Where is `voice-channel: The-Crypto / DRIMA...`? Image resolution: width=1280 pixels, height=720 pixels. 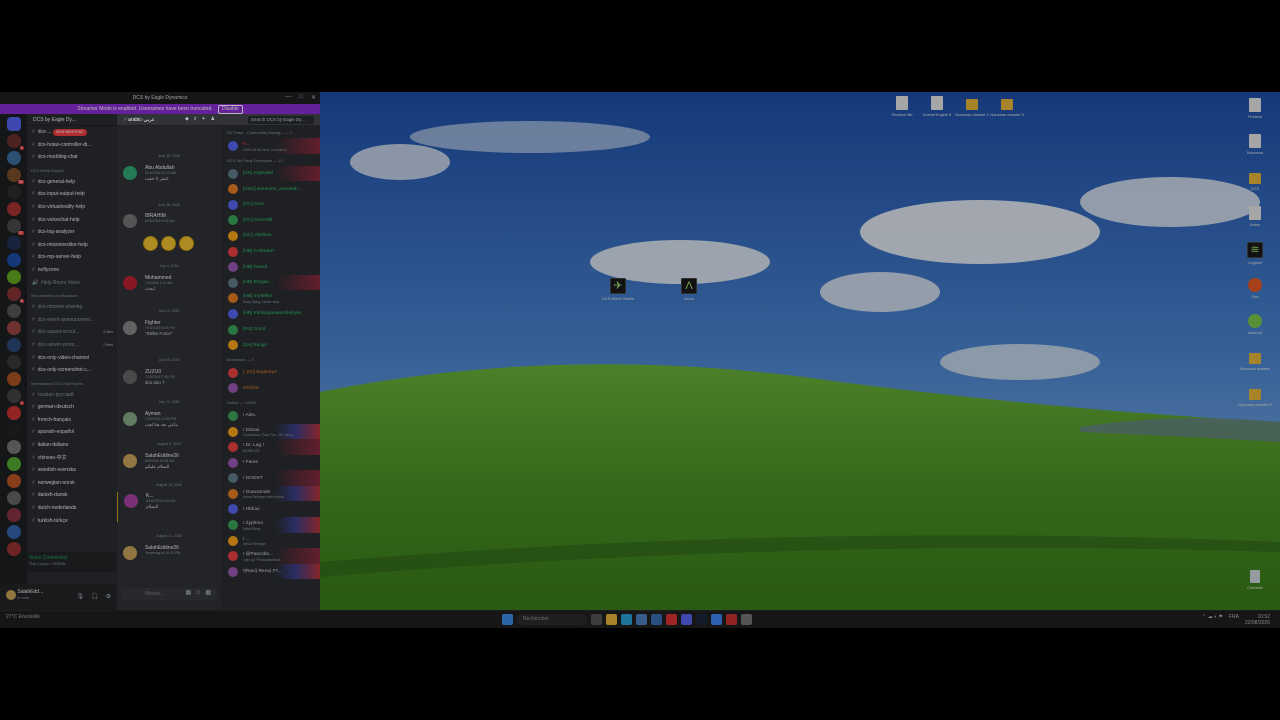
voice-channel: The-Crypto / DRIMA... is located at coordinates (73, 563).